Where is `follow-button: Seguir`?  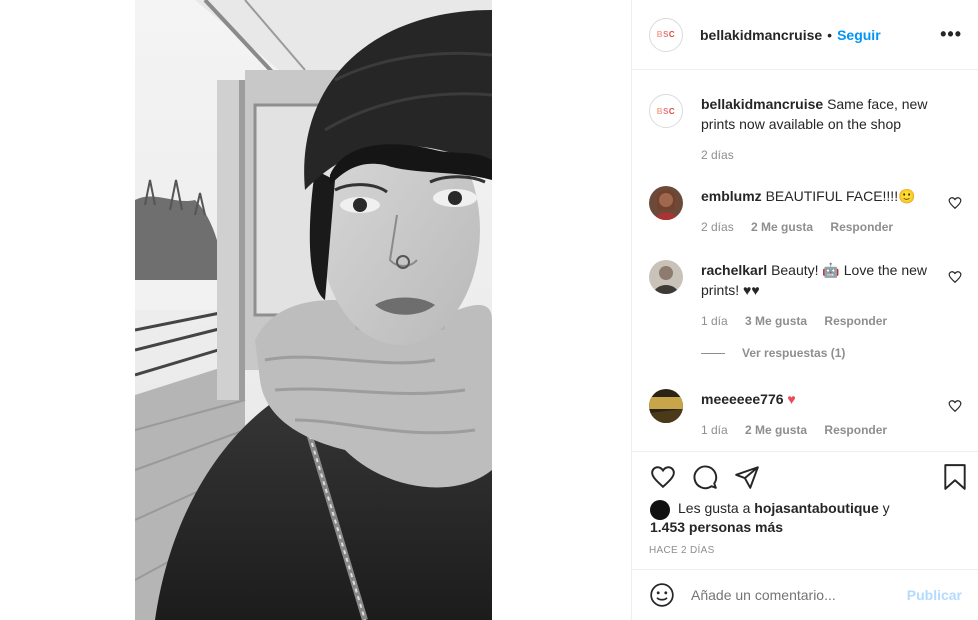
follow-button: Seguir is located at coordinates (859, 35).